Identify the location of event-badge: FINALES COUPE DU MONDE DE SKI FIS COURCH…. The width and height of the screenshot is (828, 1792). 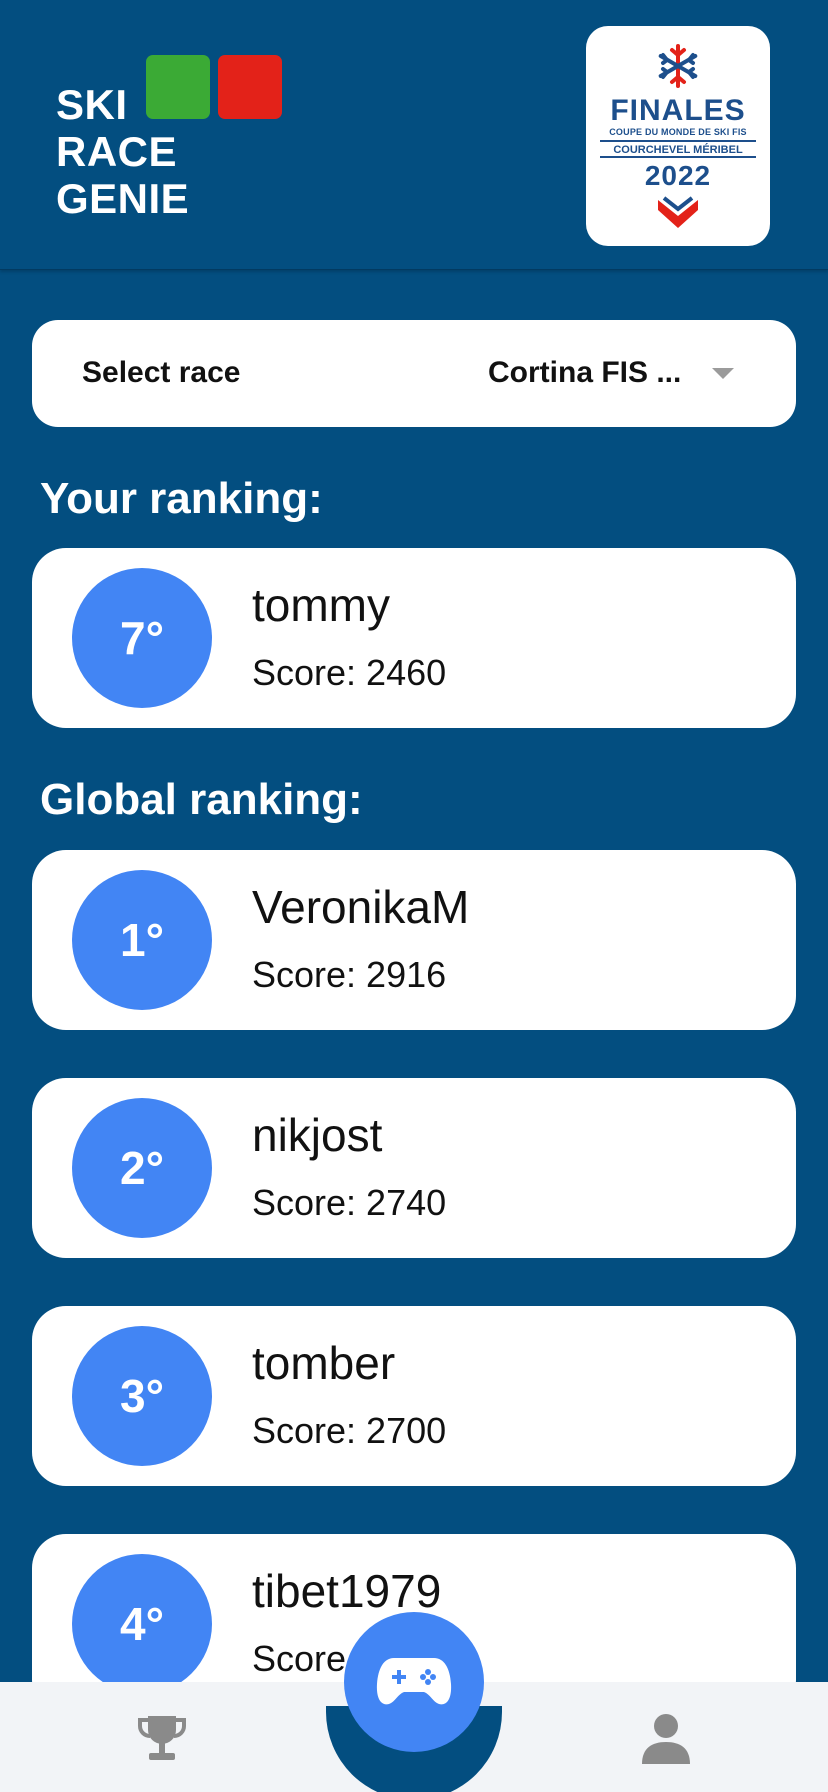
(678, 136).